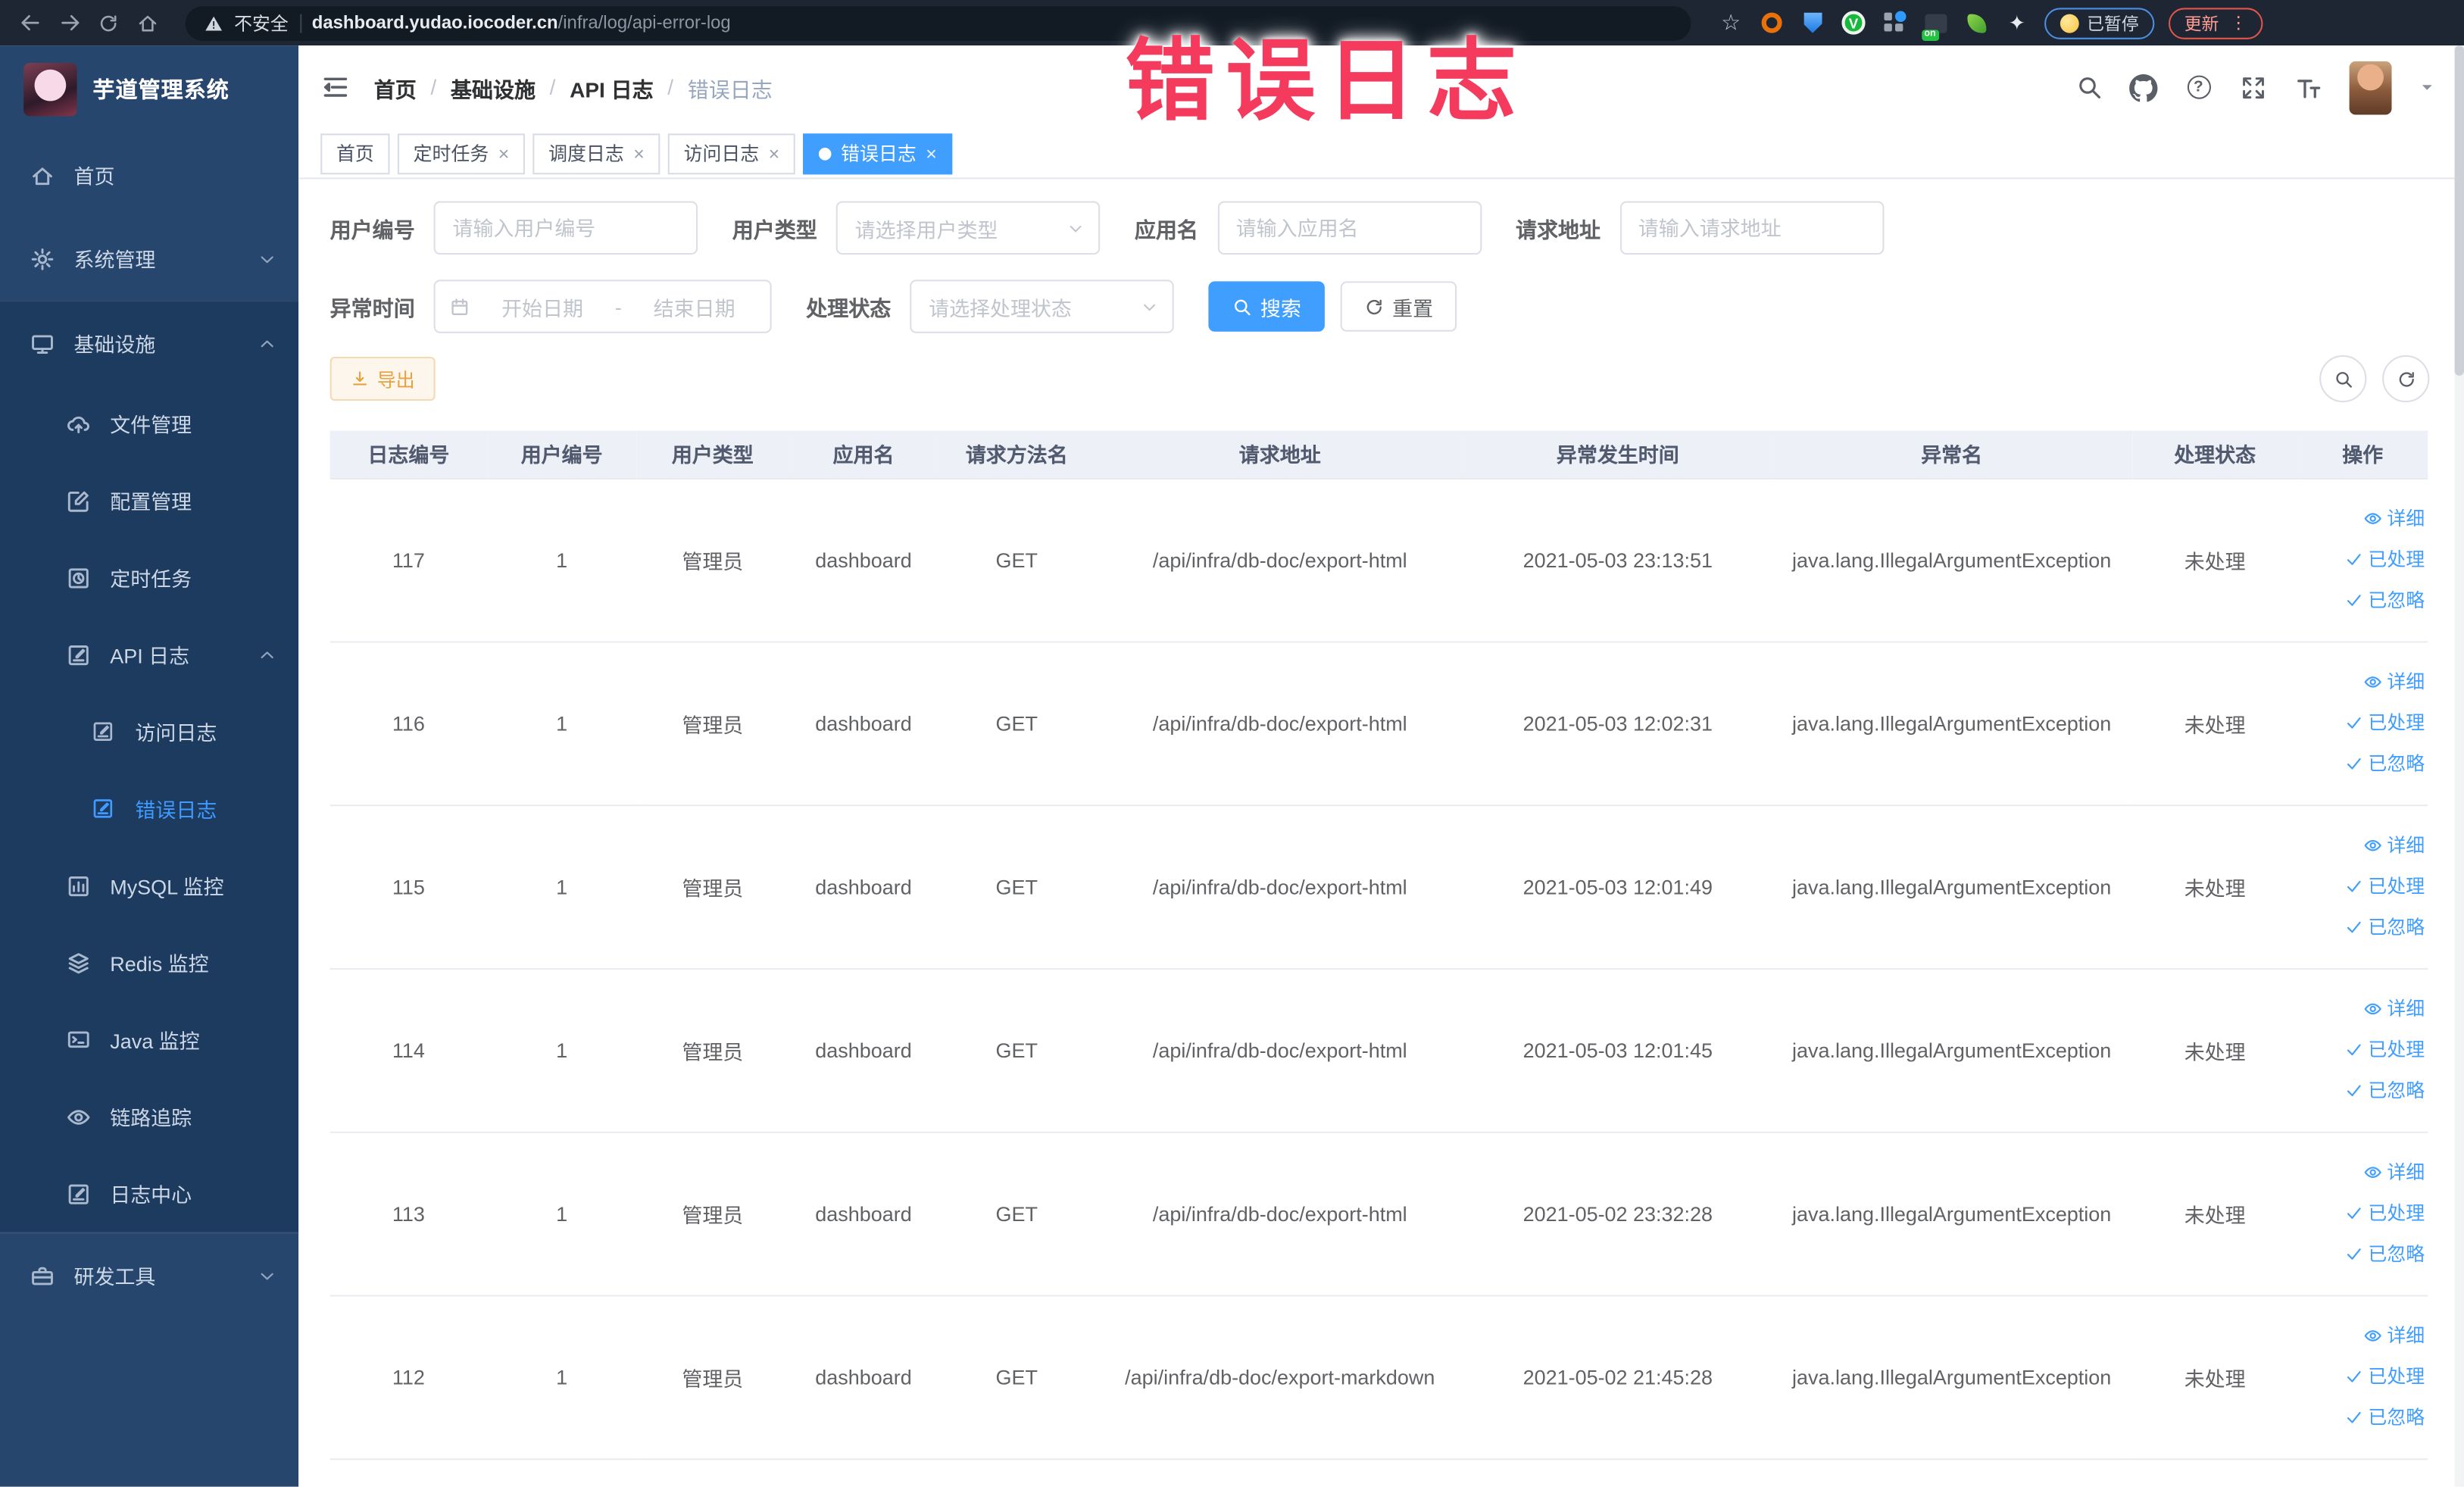 The height and width of the screenshot is (1487, 2464). What do you see at coordinates (108, 22) in the screenshot?
I see `reload-icon` at bounding box center [108, 22].